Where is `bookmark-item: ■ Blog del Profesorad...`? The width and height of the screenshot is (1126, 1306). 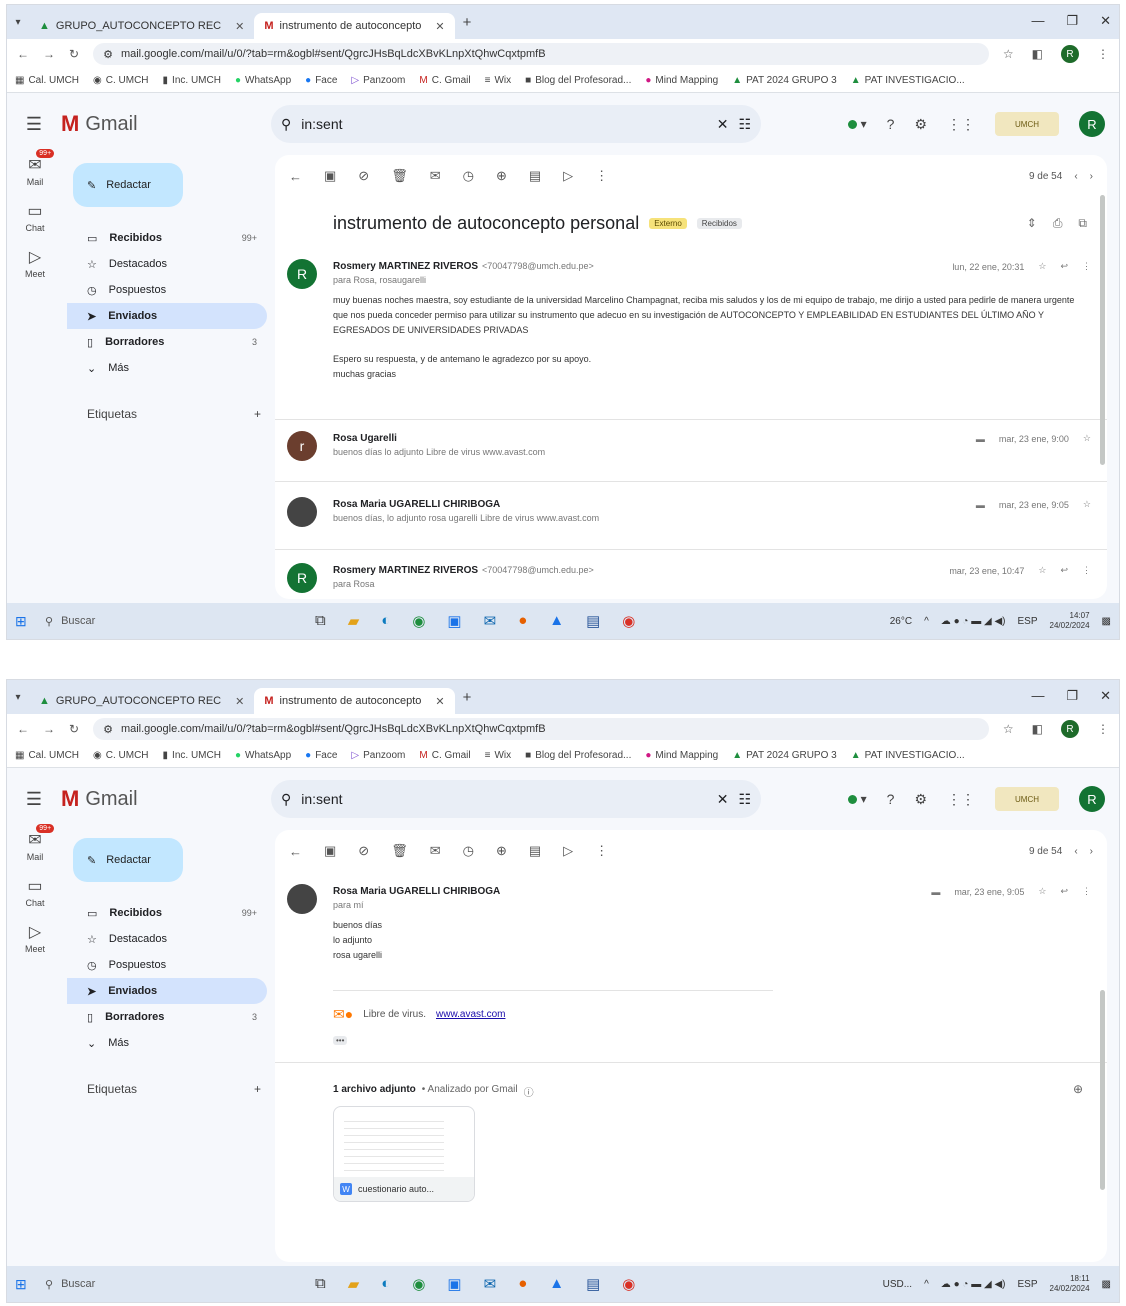
bookmark-item: ■ Blog del Profesorad... is located at coordinates (578, 80).